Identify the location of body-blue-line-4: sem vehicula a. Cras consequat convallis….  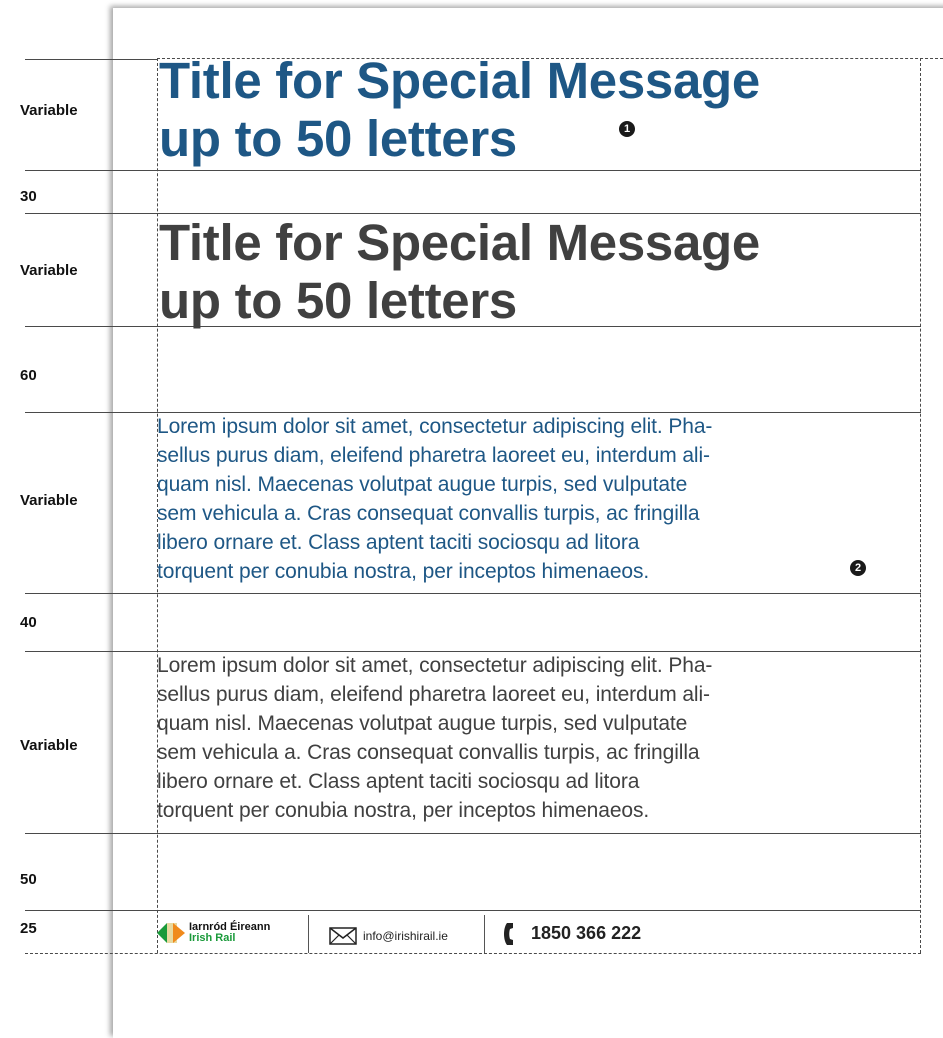
(428, 513).